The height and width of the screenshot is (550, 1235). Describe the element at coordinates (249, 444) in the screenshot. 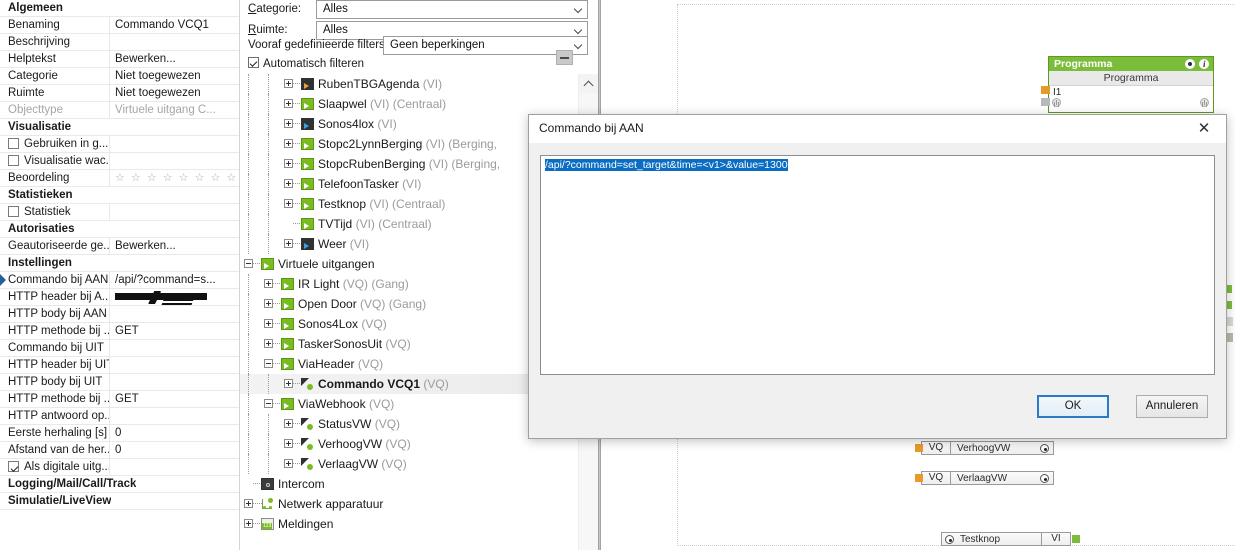

I see `tree-guide-line` at that location.